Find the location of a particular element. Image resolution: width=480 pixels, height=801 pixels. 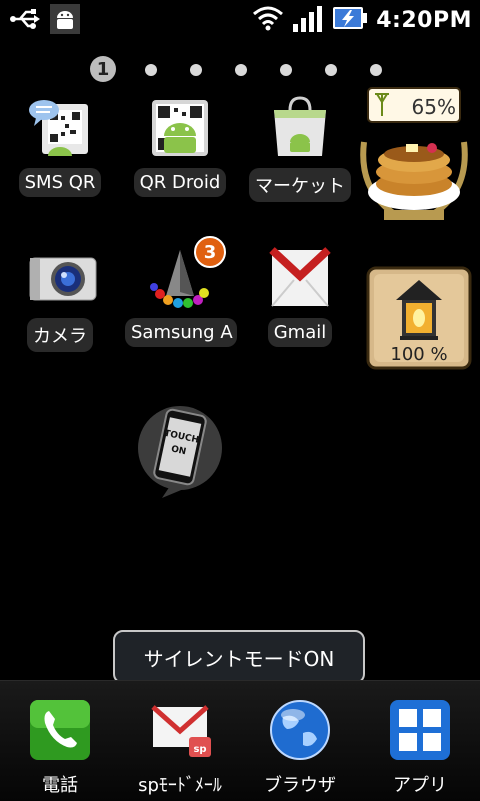

lantern-value-text: 100 % is located at coordinates (419, 354).